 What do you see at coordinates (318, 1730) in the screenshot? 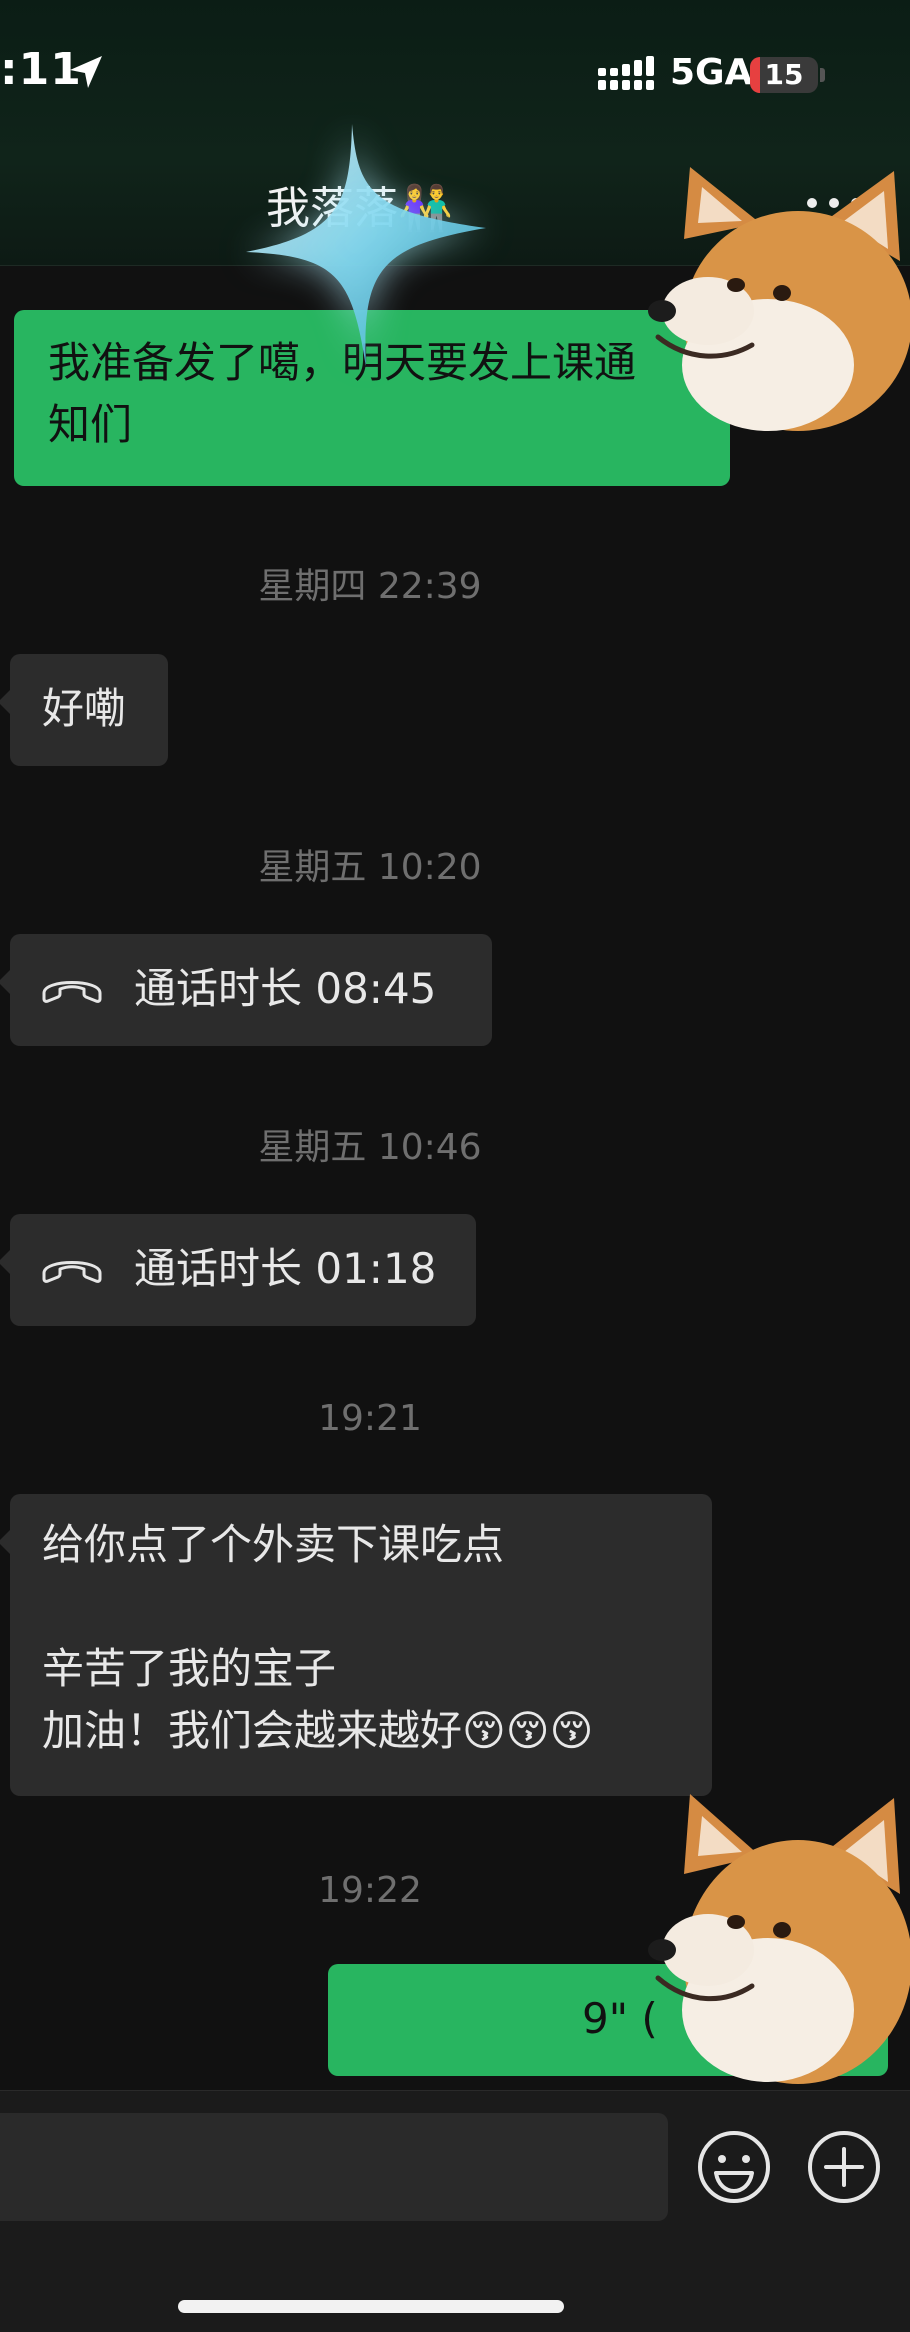
I see `message-text: 加油！我们会越来越好😚😚😚` at bounding box center [318, 1730].